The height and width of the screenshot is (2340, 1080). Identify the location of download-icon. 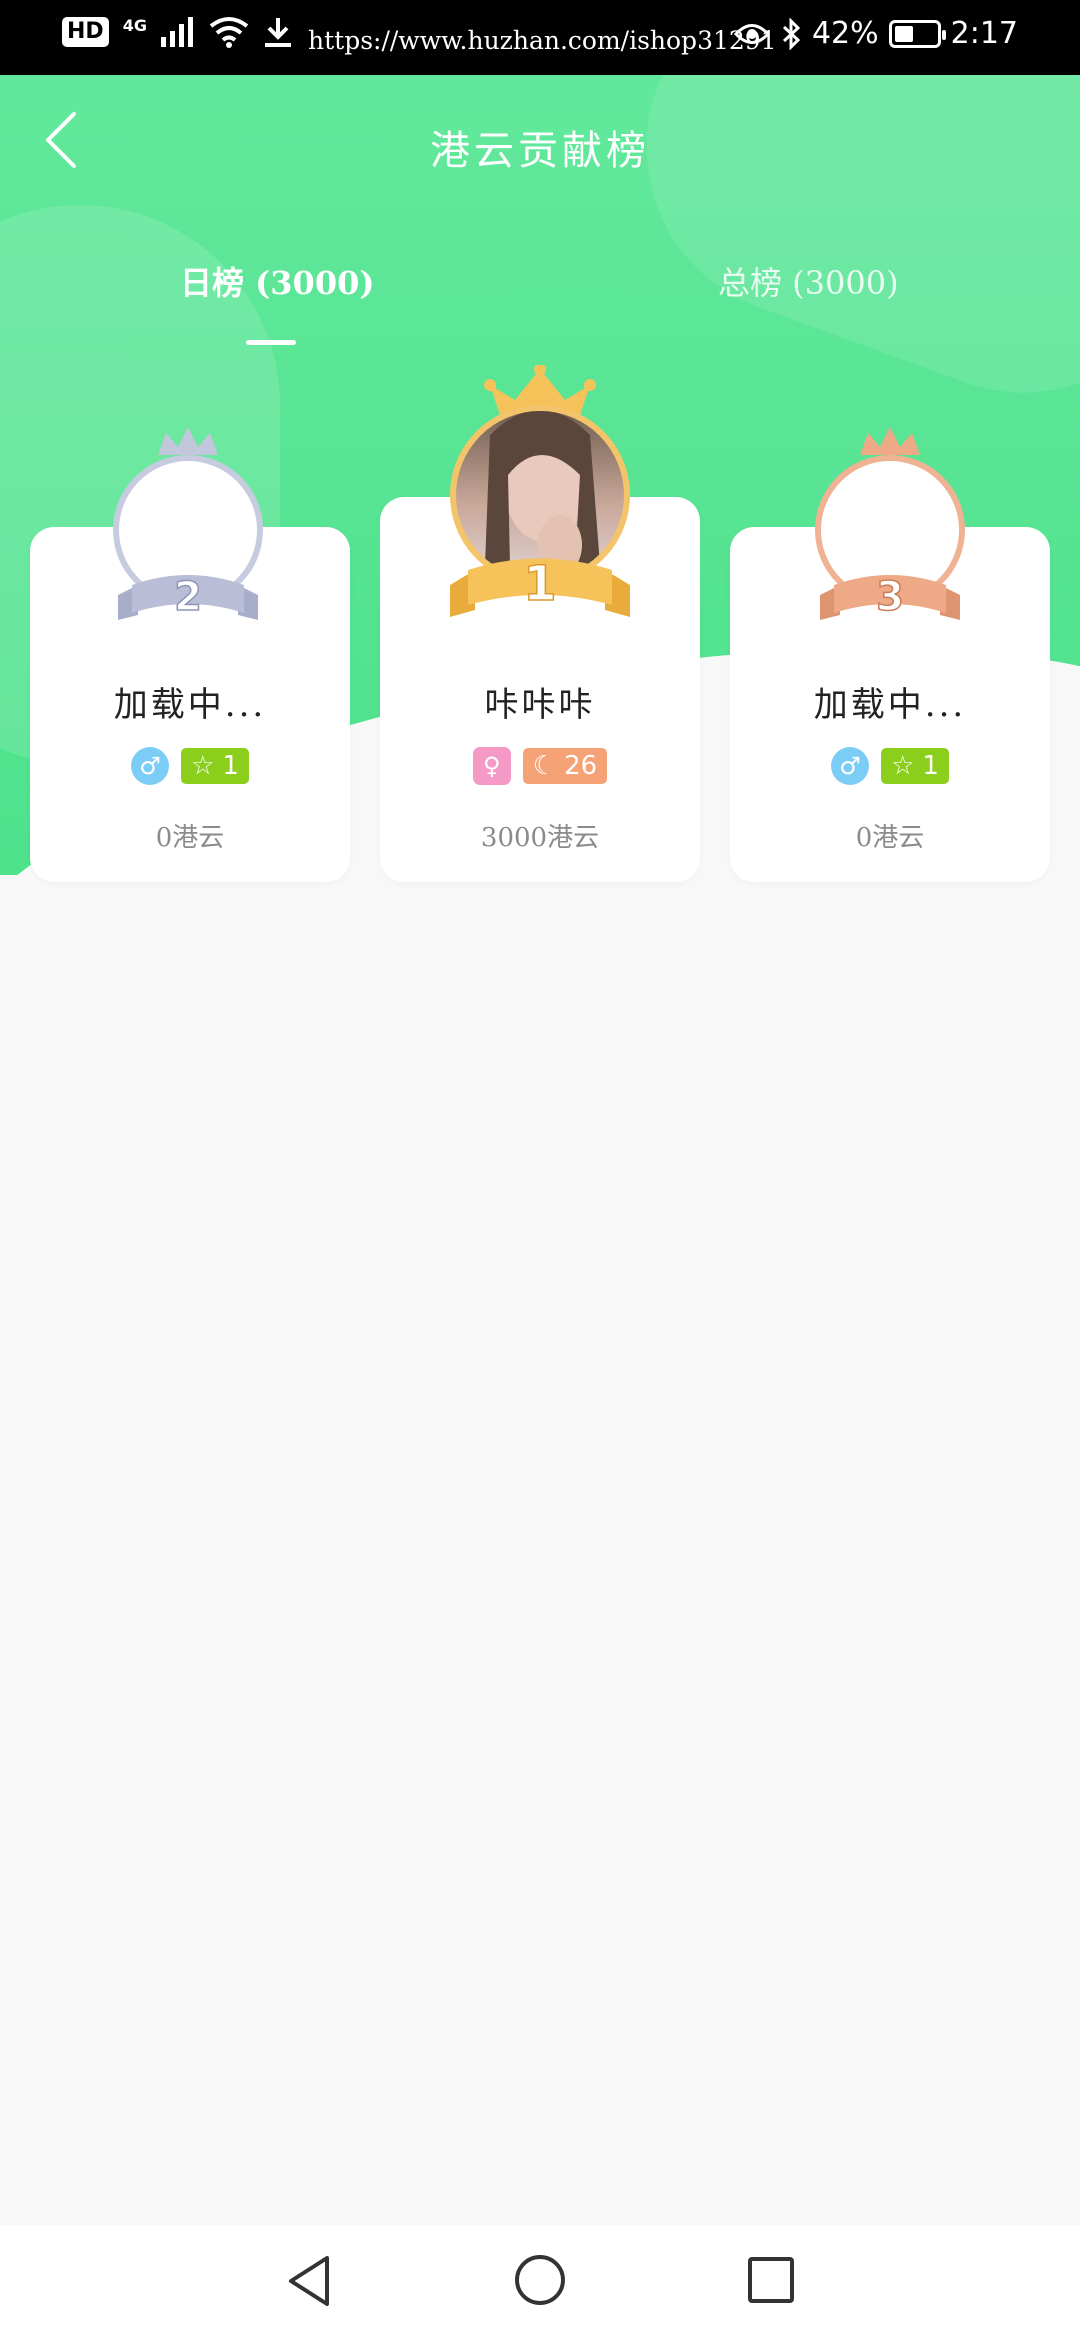
(277, 32).